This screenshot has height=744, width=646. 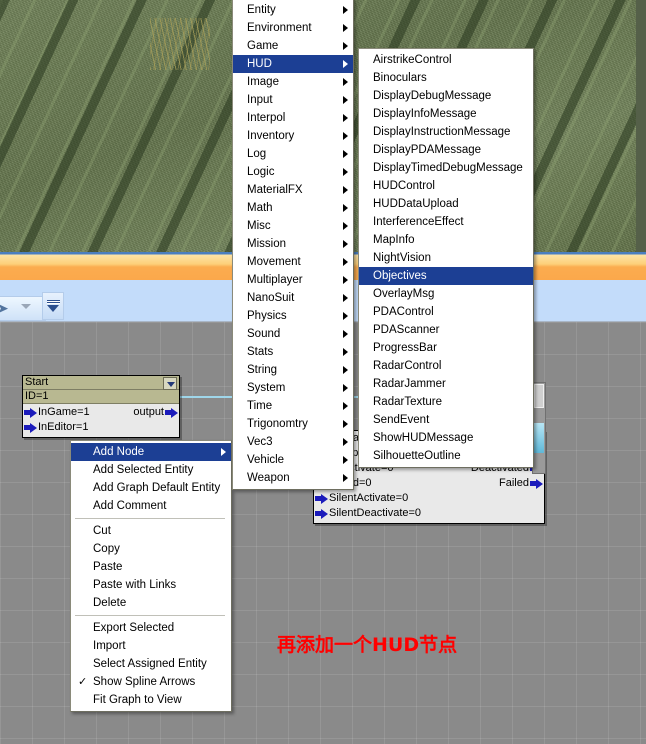 I want to click on menu-item-silhouetteoutline: SilhouetteOutline, so click(x=446, y=456).